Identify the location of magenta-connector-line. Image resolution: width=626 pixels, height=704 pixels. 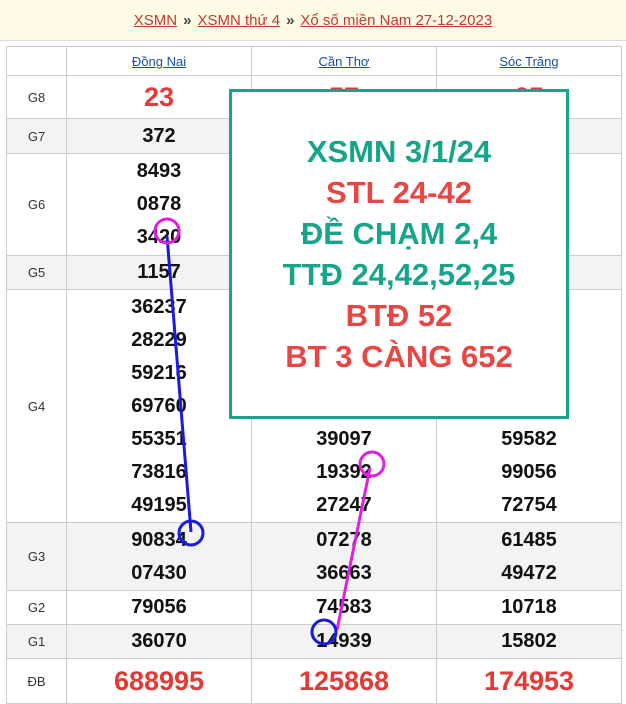
(353, 549).